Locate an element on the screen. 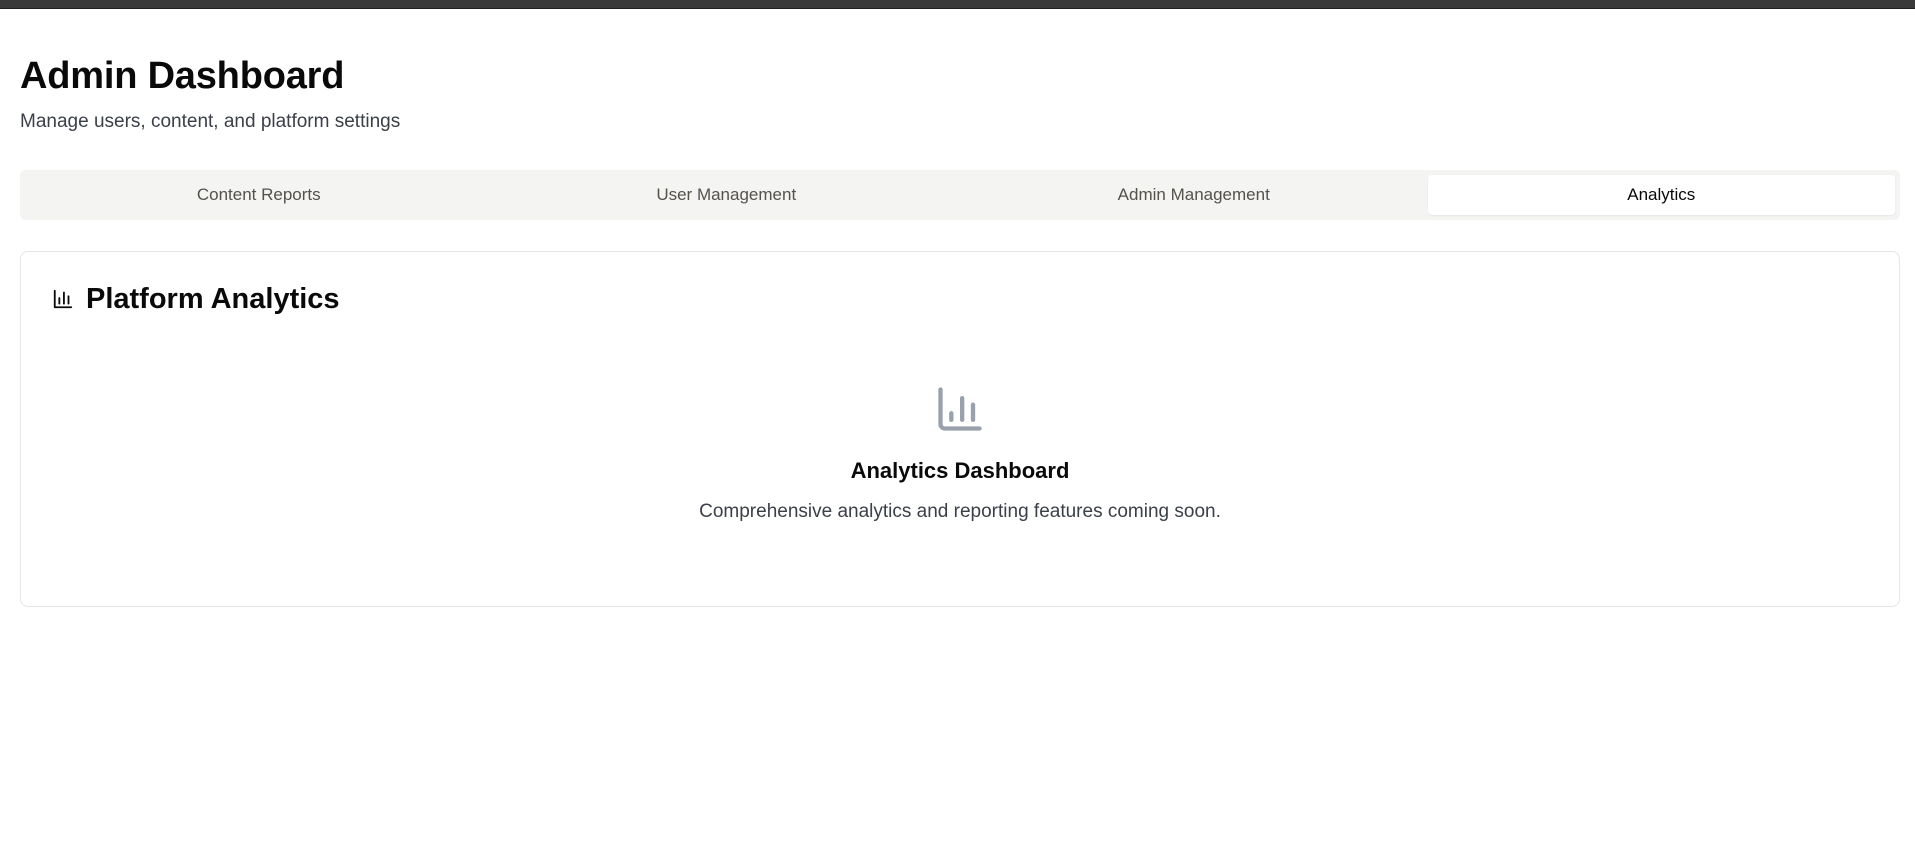  empty-state-title: Analytics Dashboard is located at coordinates (960, 470).